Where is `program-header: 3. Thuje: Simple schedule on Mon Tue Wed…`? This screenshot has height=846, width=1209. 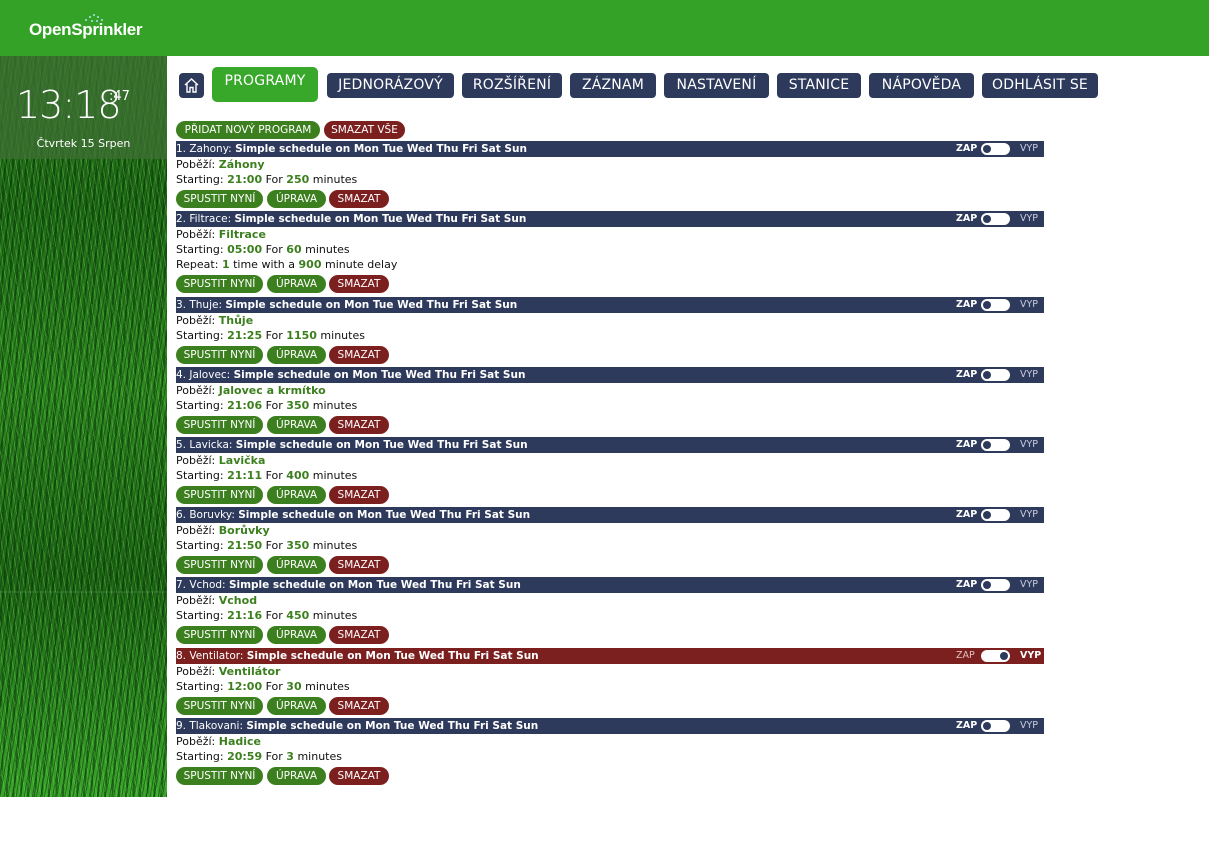
program-header: 3. Thuje: Simple schedule on Mon Tue Wed… is located at coordinates (610, 305).